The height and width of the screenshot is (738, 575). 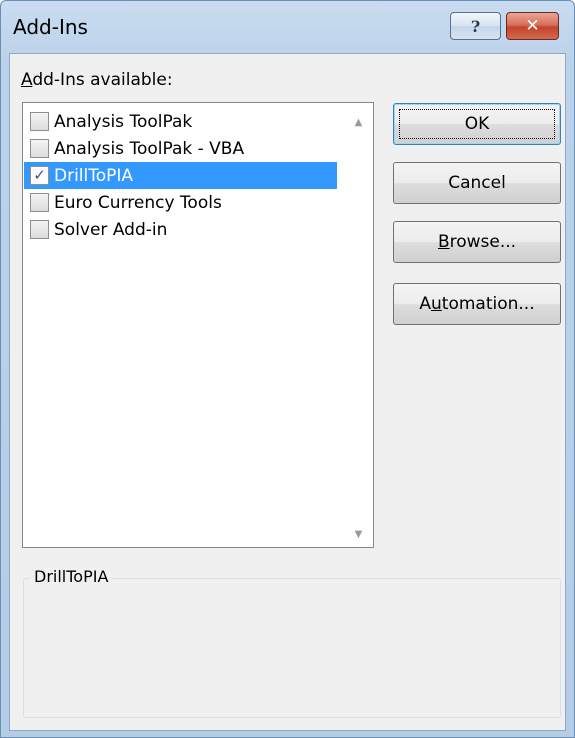 I want to click on list-item-analysis-toolpak: Analysis ToolPak, so click(x=180, y=121).